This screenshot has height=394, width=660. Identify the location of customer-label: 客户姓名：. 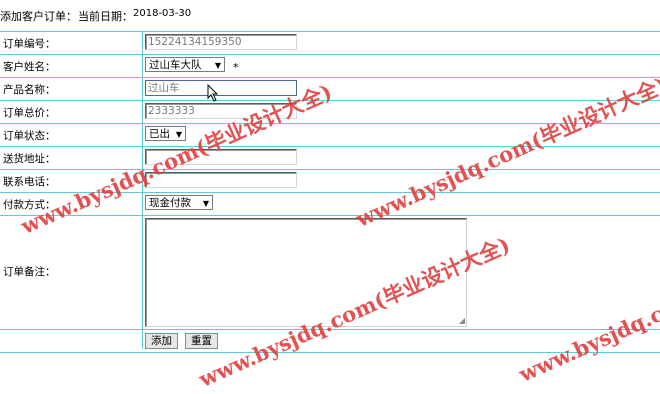
(29, 67).